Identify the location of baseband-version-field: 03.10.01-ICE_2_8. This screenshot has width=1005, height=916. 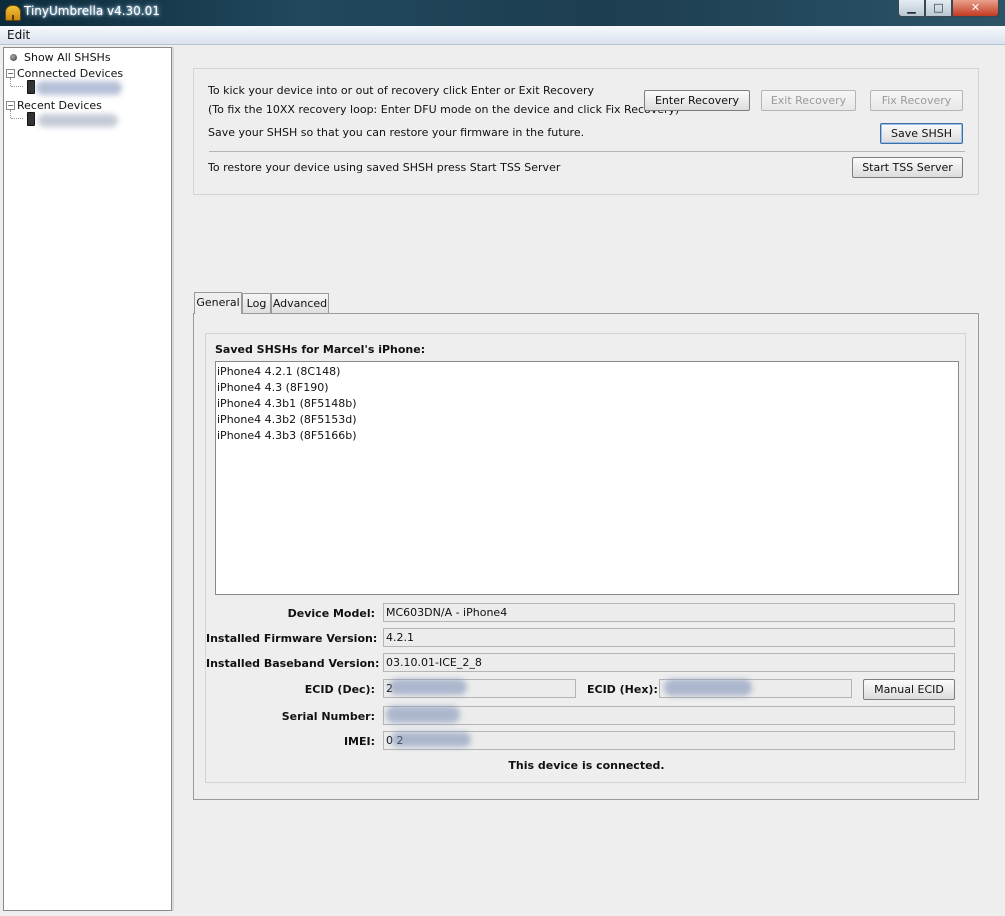
(669, 662).